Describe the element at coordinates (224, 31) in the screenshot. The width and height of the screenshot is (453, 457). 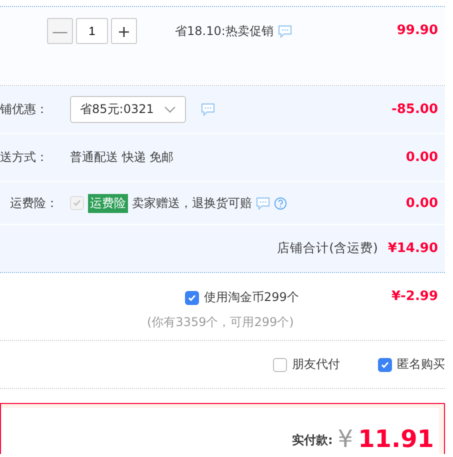
I see `promotion-text: 省18.10:热卖促销` at that location.